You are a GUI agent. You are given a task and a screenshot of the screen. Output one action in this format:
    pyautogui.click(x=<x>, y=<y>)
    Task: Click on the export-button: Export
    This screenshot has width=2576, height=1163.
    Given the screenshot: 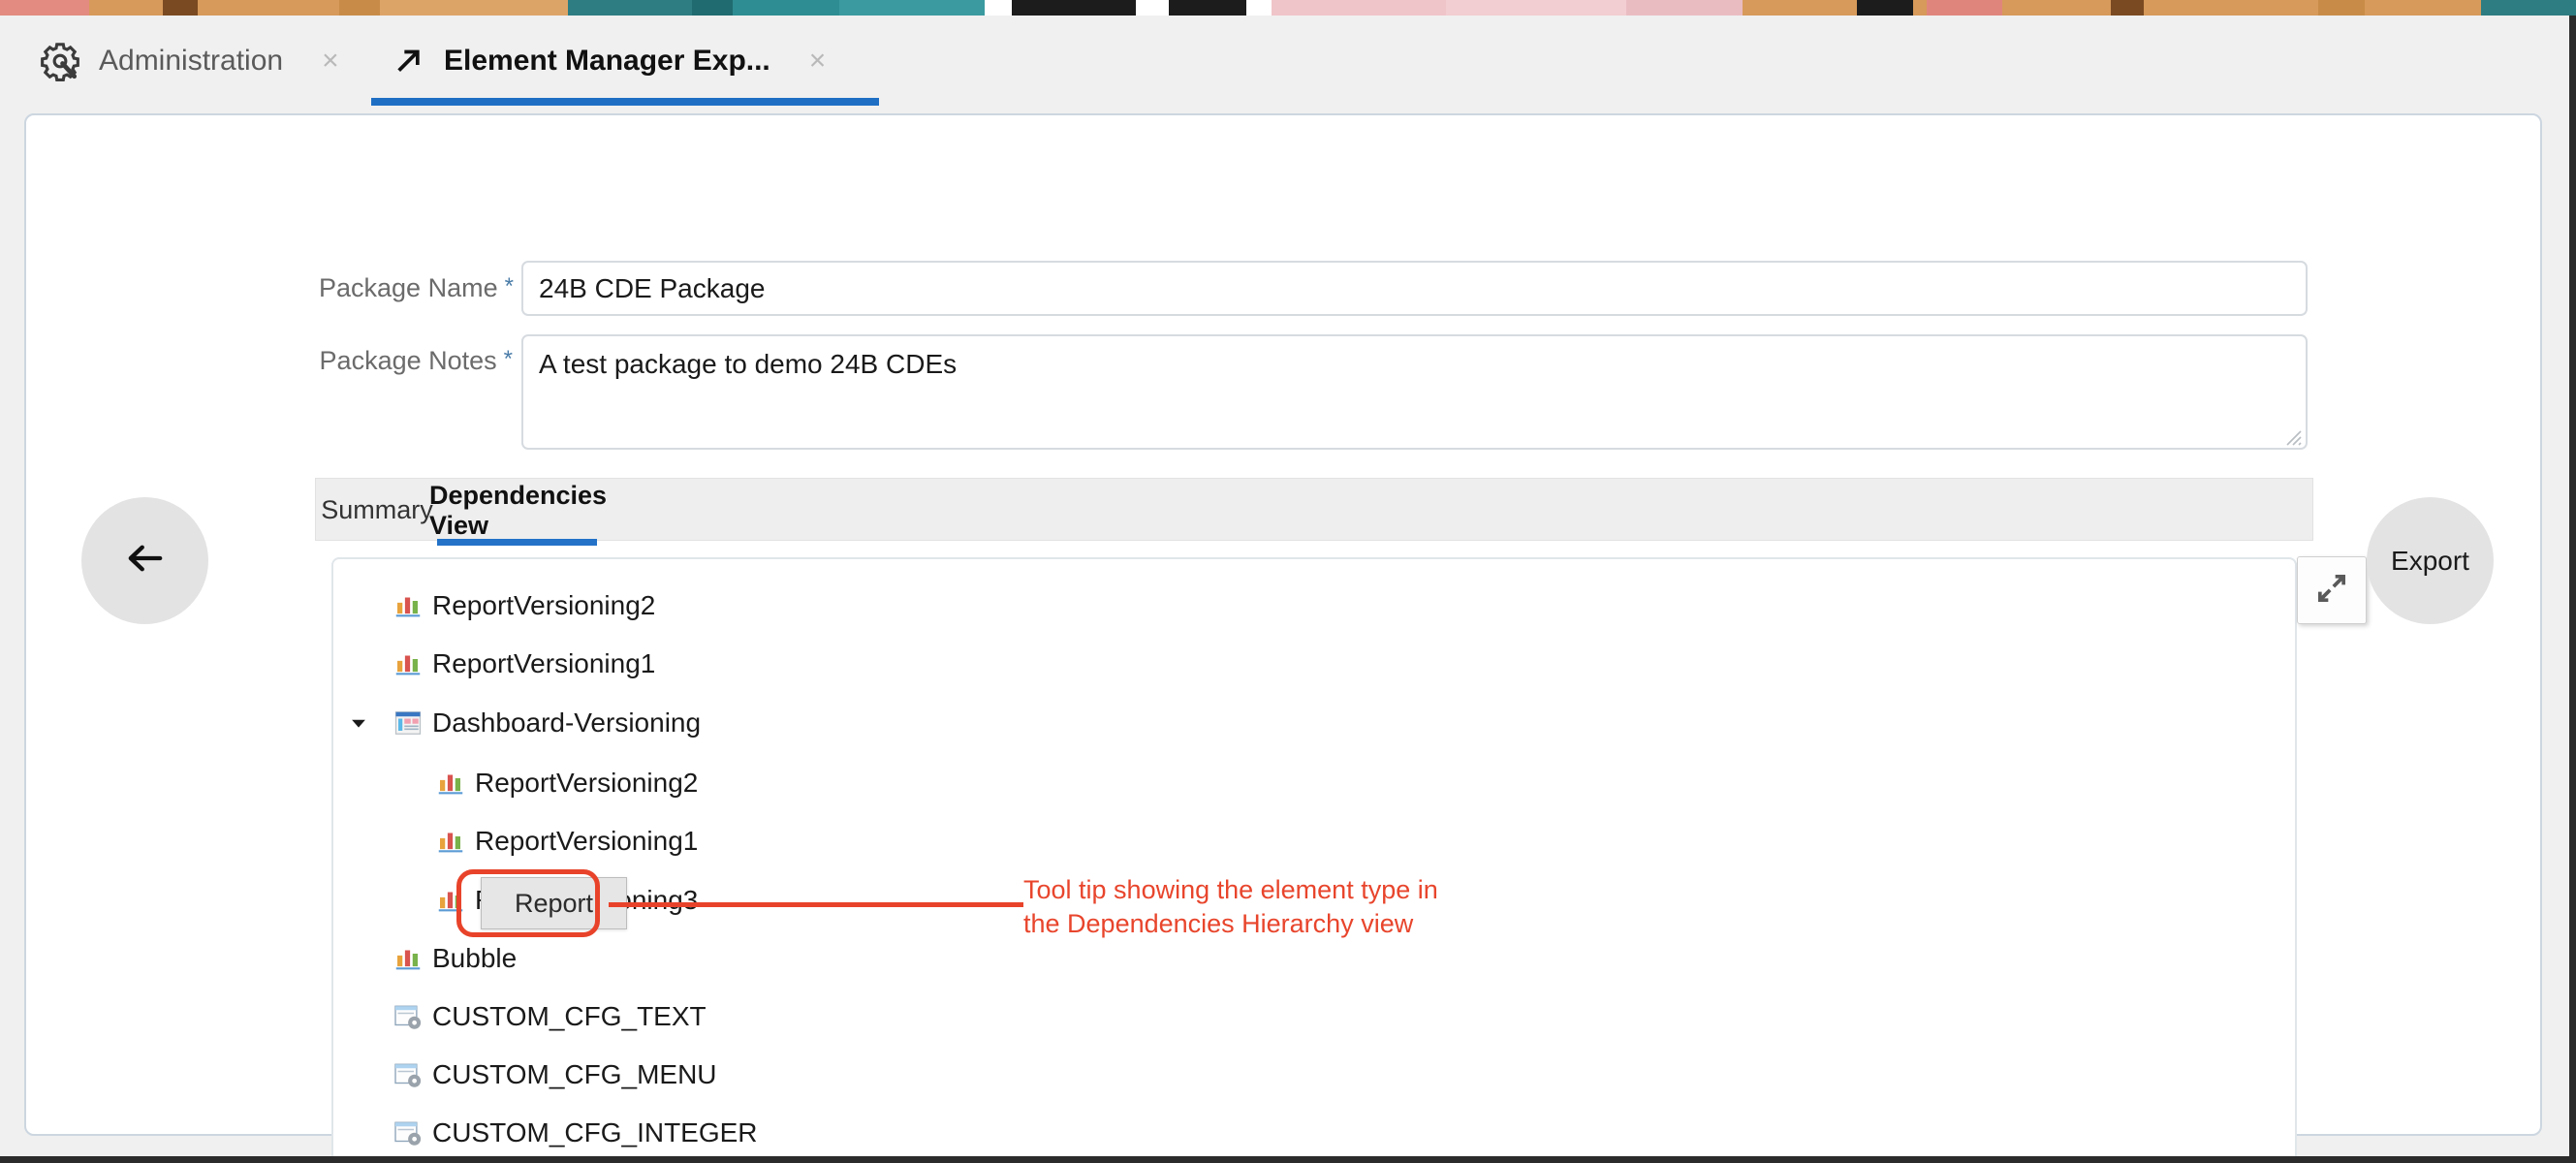 What is the action you would take?
    pyautogui.click(x=2430, y=560)
    